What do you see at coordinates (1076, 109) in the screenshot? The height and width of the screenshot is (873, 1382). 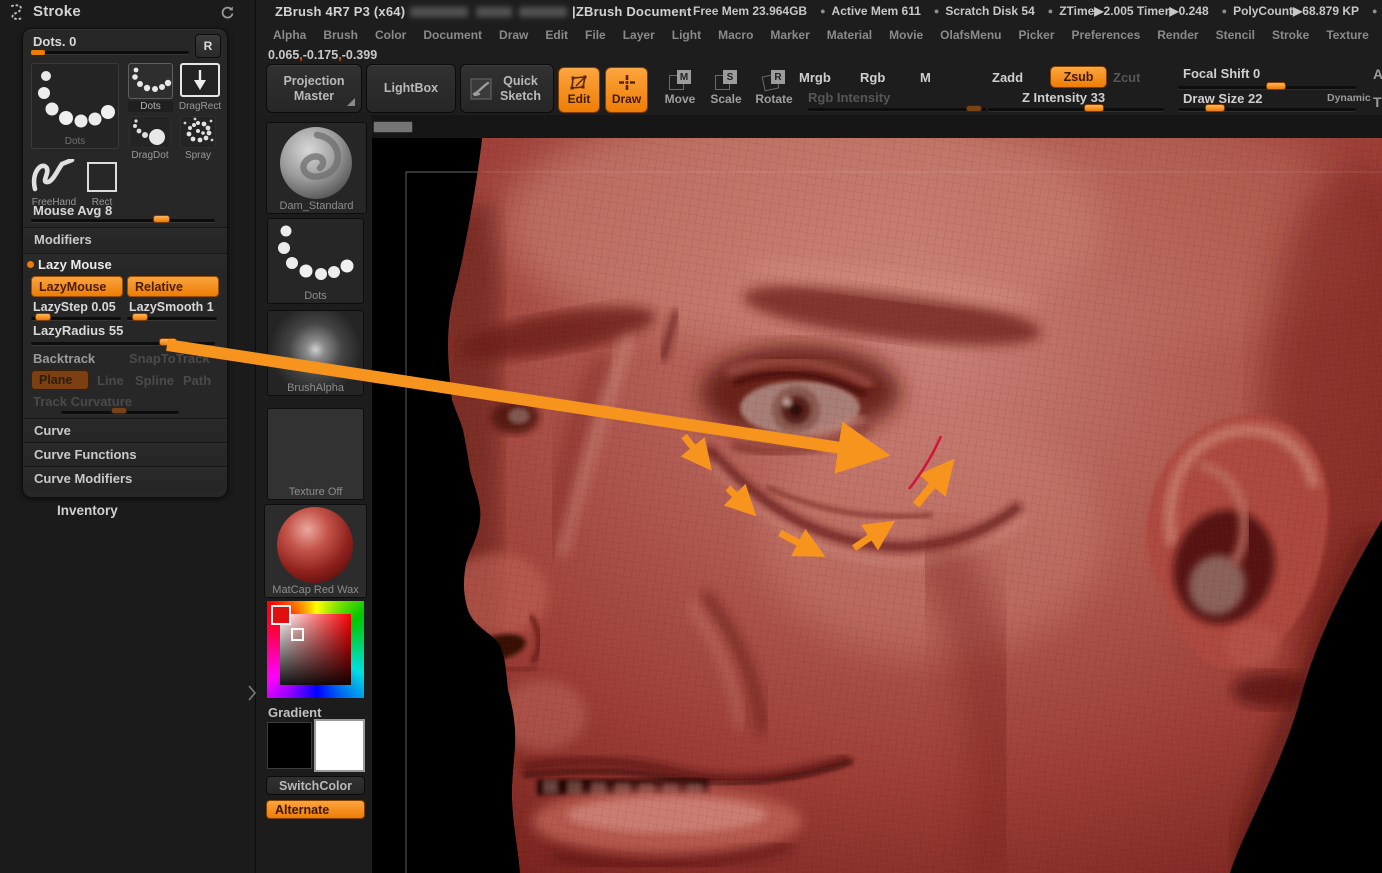 I see `z-intensity-slider` at bounding box center [1076, 109].